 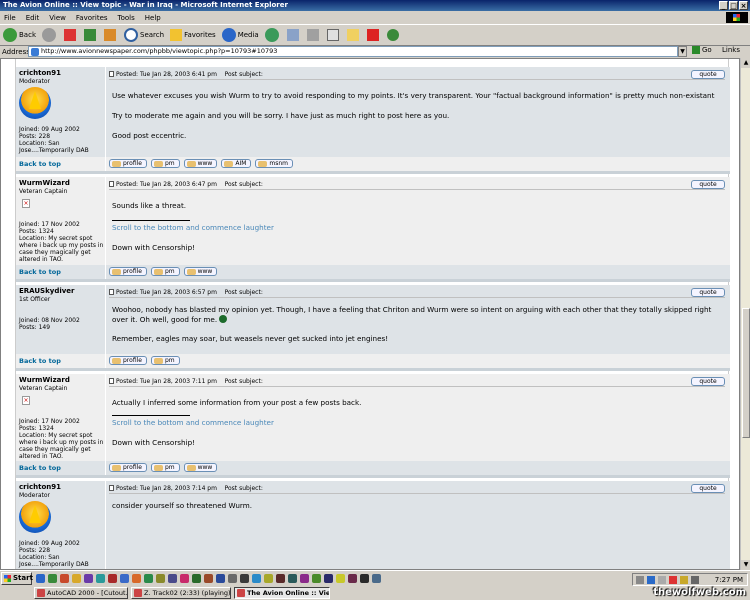 What do you see at coordinates (40, 578) in the screenshot?
I see `ie-icon` at bounding box center [40, 578].